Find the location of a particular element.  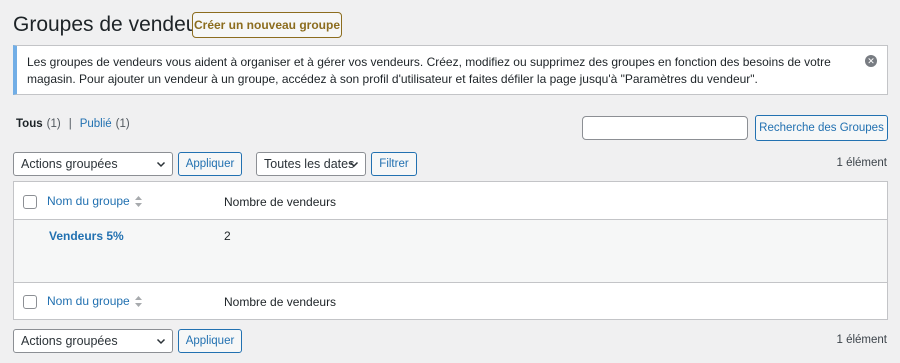

page-title: Groupes de vendeurs is located at coordinates (114, 24).